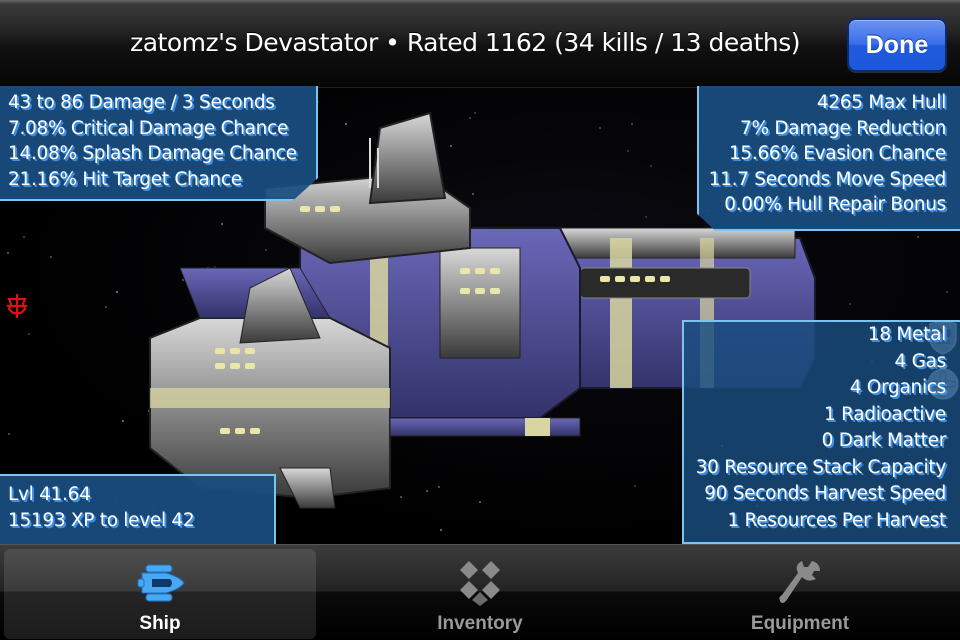 The width and height of the screenshot is (960, 640). Describe the element at coordinates (885, 414) in the screenshot. I see `resource-radioactive: 1 Radioactive` at that location.